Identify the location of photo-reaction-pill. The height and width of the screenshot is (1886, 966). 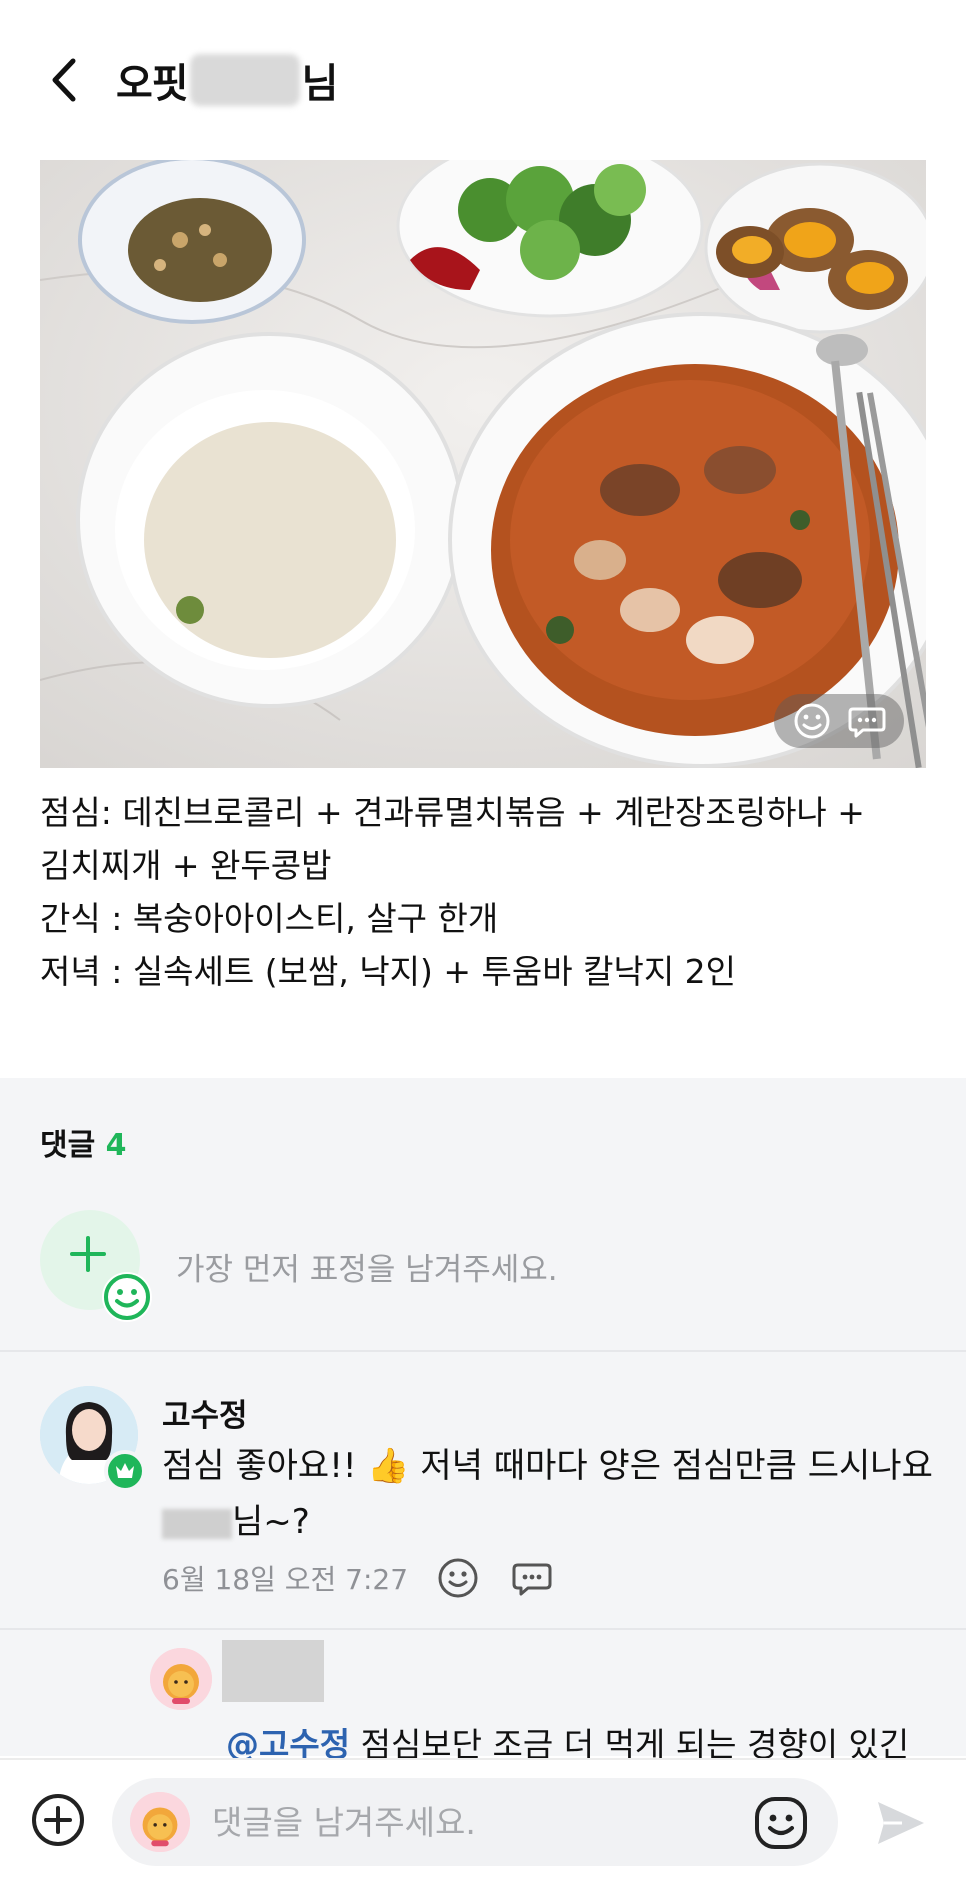
(839, 721).